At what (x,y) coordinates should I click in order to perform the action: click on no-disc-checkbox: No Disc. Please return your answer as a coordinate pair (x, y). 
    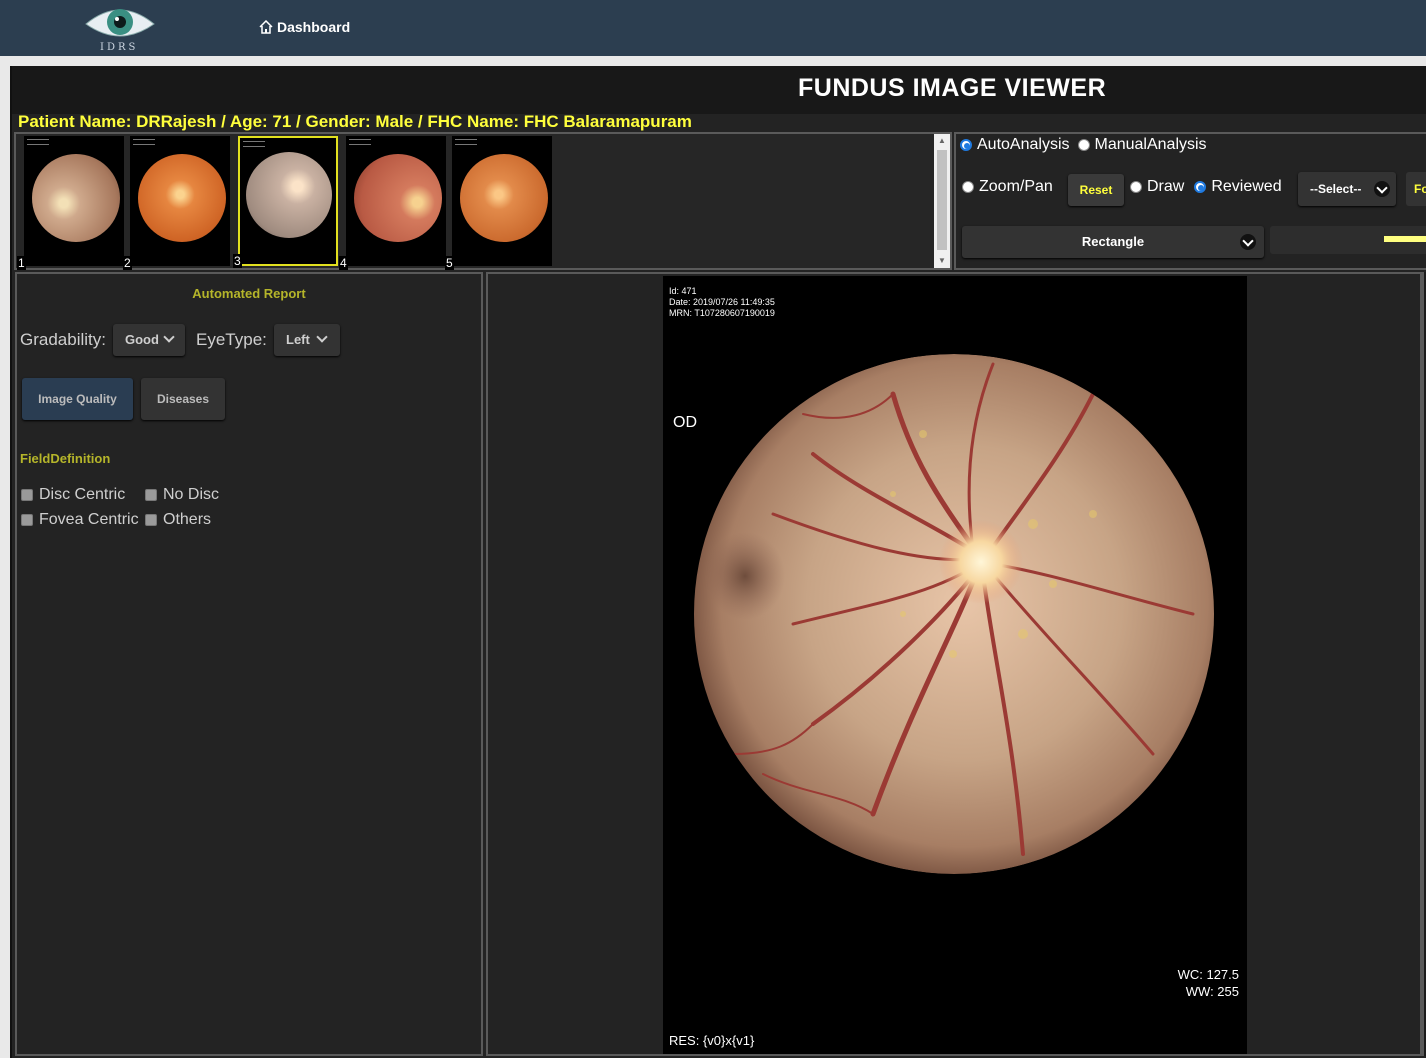
    Looking at the image, I should click on (182, 495).